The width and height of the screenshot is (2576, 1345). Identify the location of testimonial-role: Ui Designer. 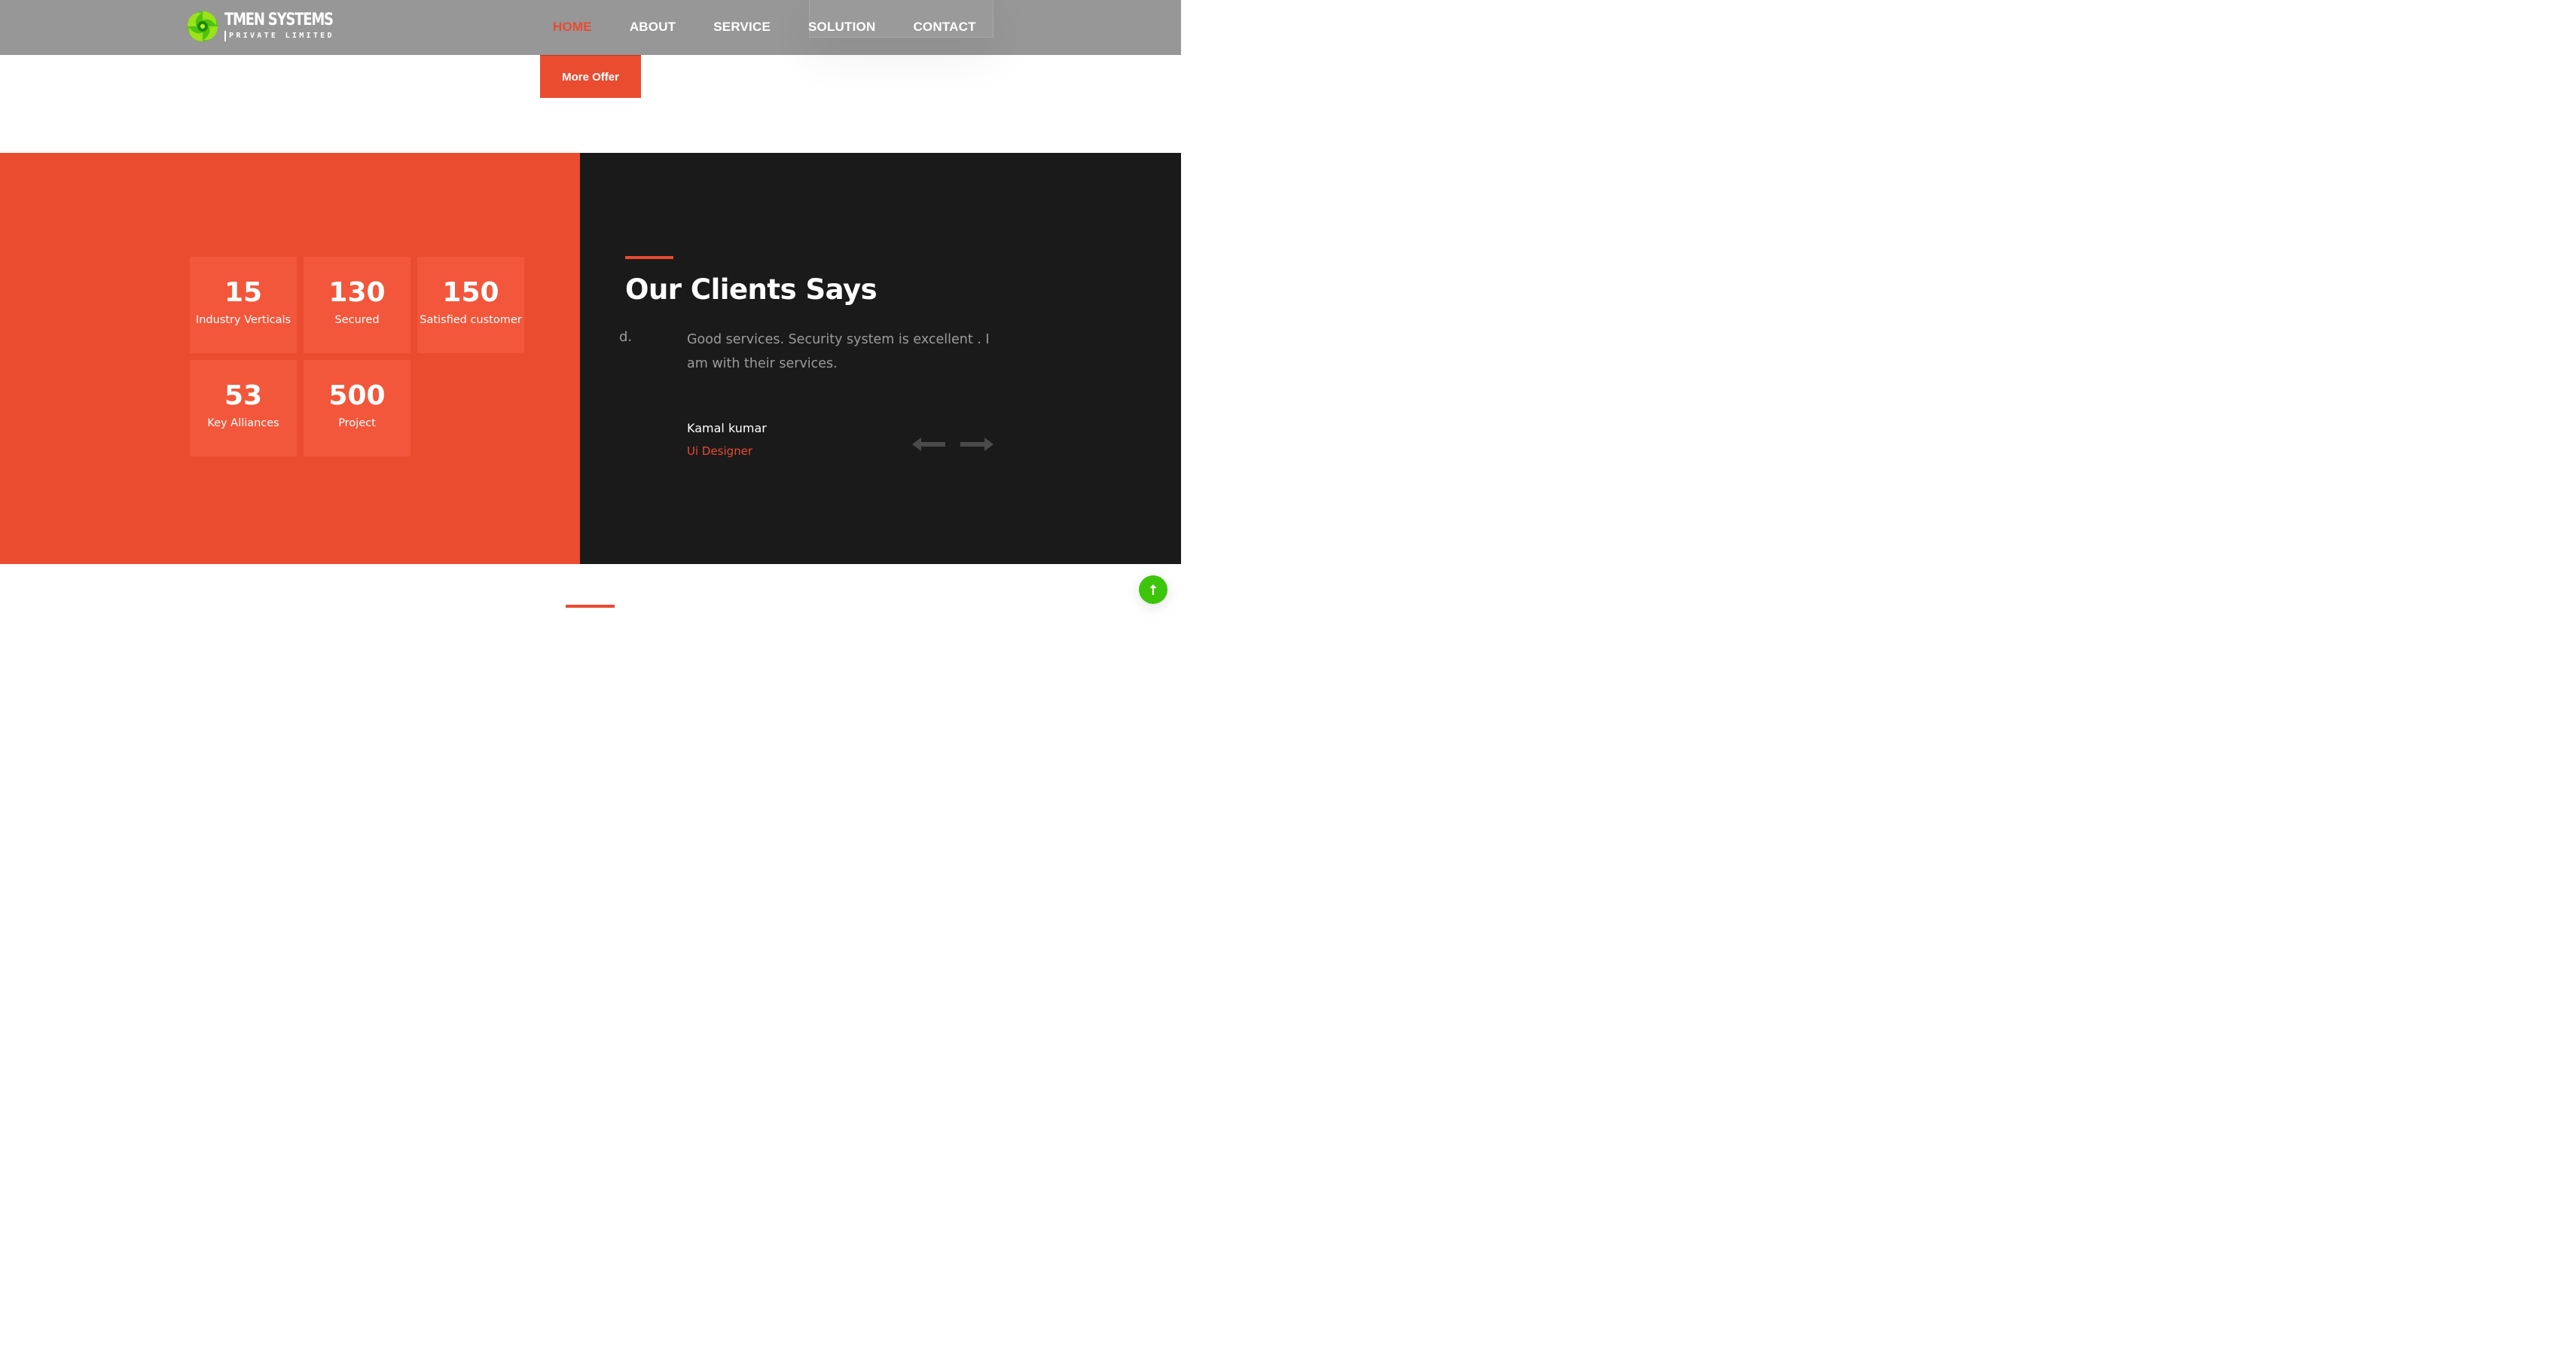
(720, 451).